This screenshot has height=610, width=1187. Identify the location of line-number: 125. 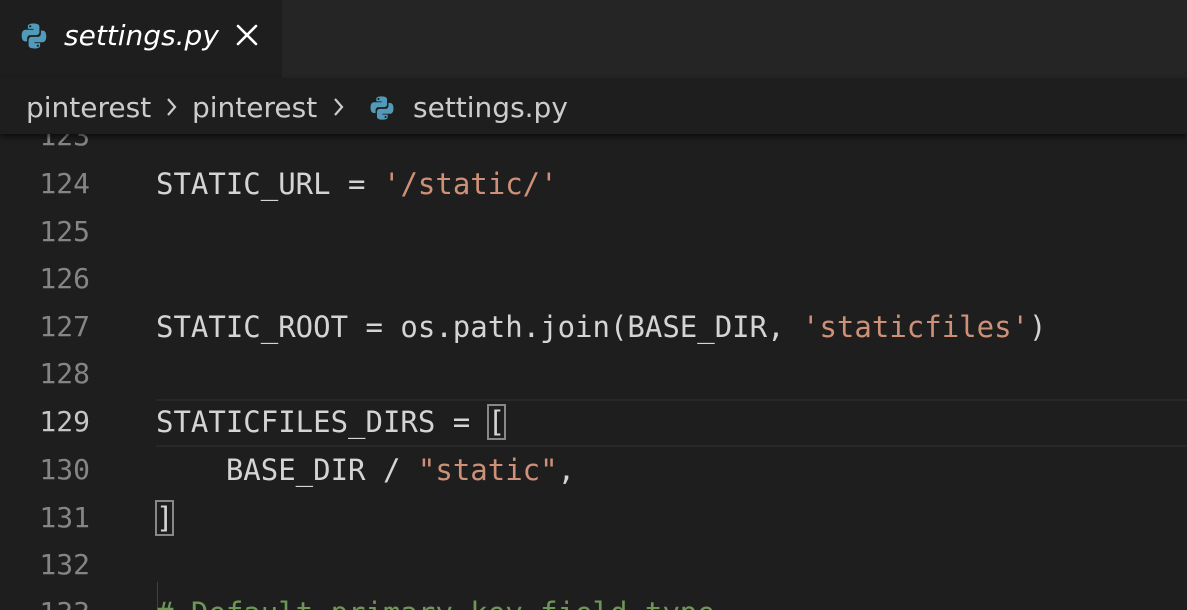
(64, 231).